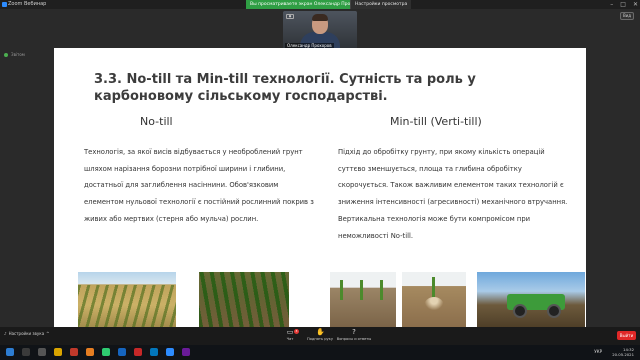  Describe the element at coordinates (626, 335) in the screenshot. I see `leave-button: Выйти` at that location.